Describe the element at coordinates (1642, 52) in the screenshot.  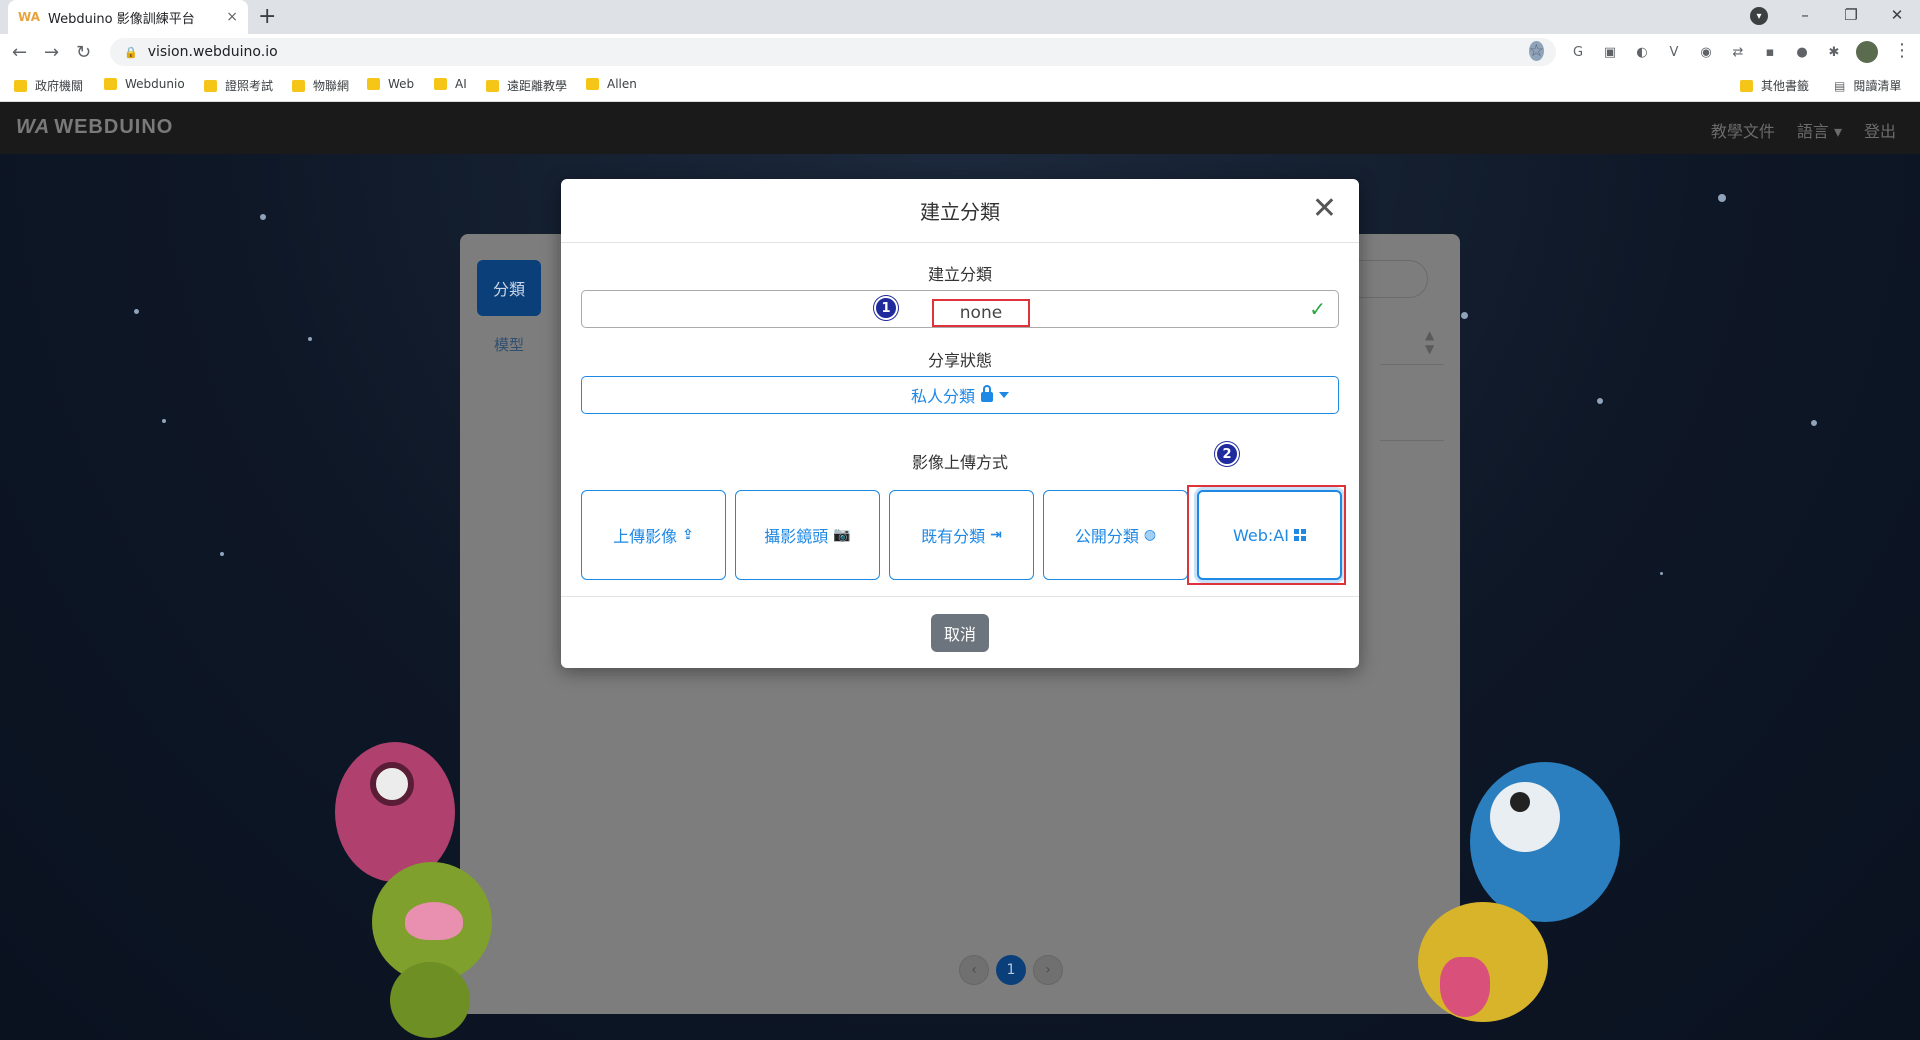
I see `extension-icon: ◐` at that location.